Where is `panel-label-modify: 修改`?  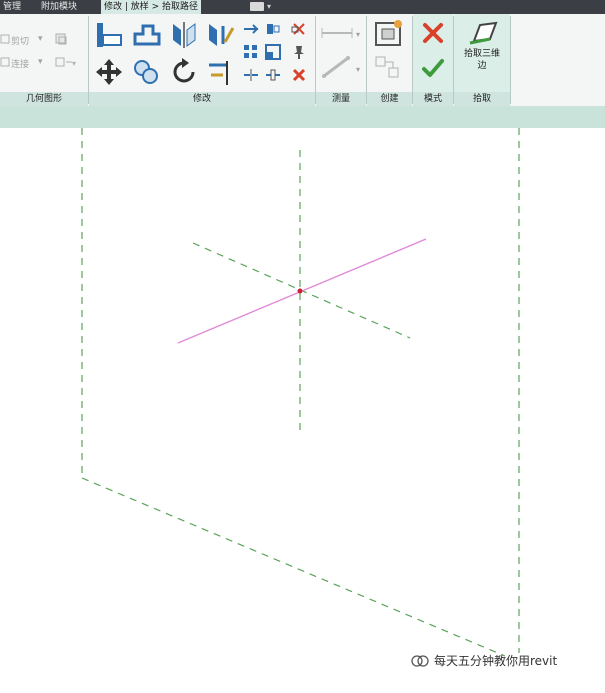 panel-label-modify: 修改 is located at coordinates (202, 99).